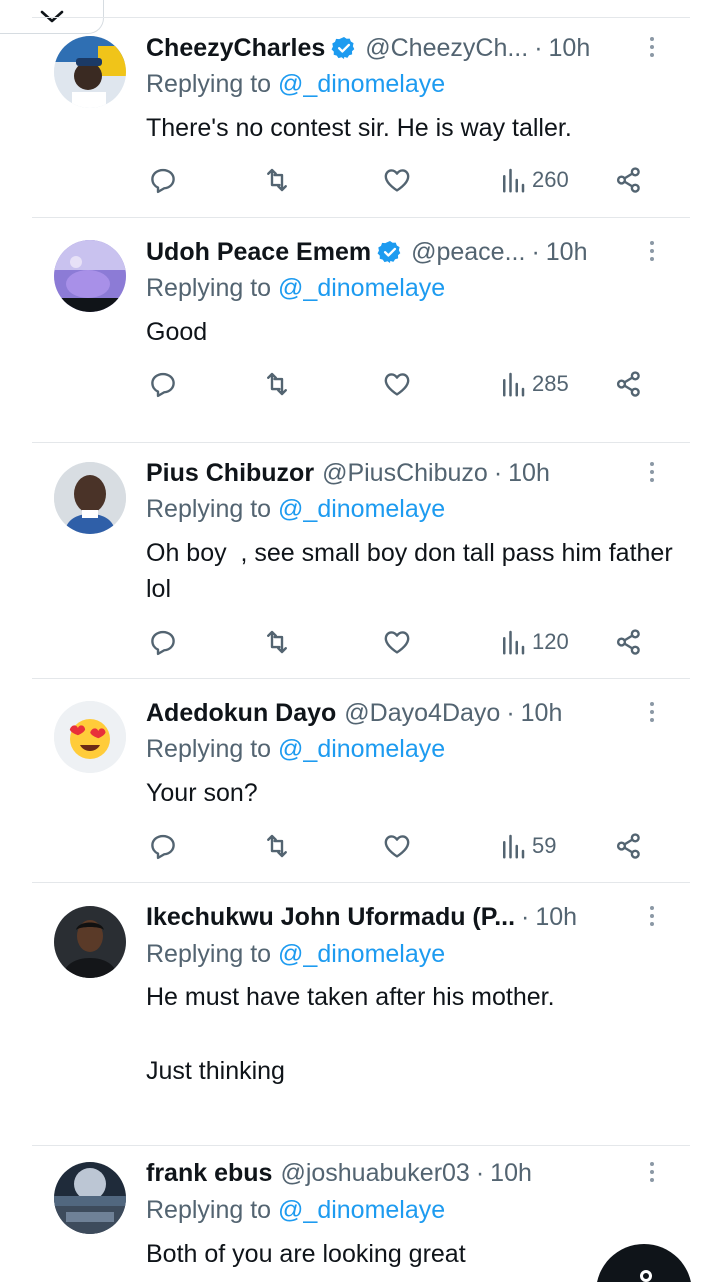 The height and width of the screenshot is (1282, 720). I want to click on author-handle: @PiusChibuzo, so click(405, 473).